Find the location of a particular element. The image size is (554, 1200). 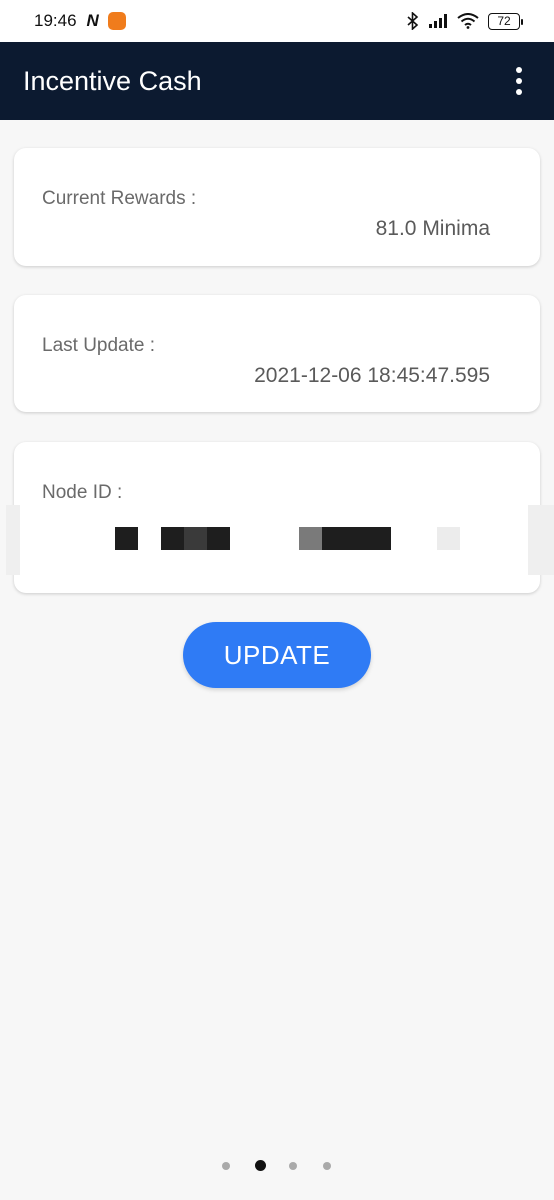

last-update-value: 2021-12-06 18:45:47.595 is located at coordinates (372, 375).